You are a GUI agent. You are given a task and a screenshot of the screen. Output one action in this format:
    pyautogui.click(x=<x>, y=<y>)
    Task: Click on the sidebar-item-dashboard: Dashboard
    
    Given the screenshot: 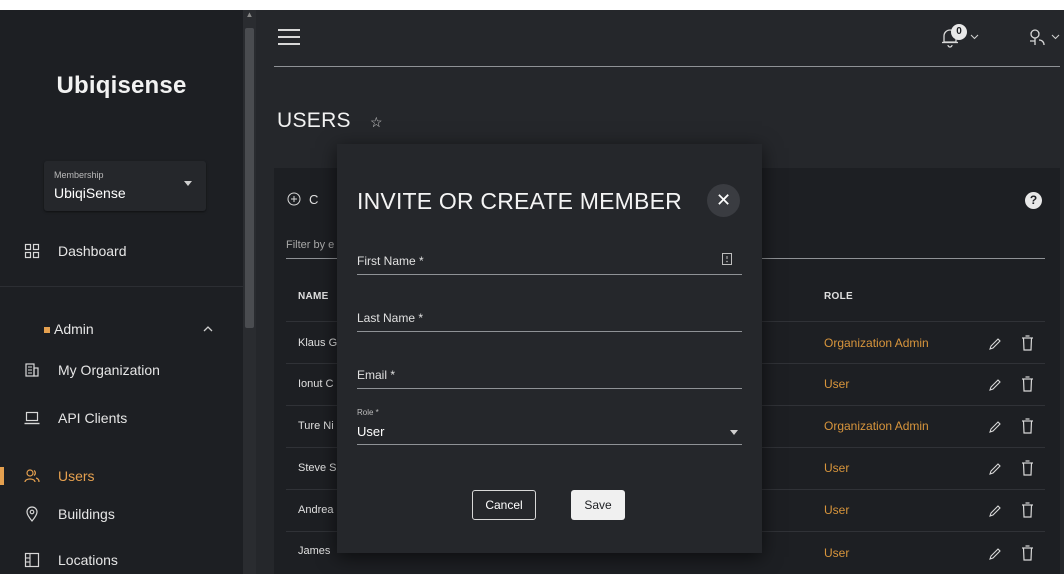 What is the action you would take?
    pyautogui.click(x=121, y=251)
    